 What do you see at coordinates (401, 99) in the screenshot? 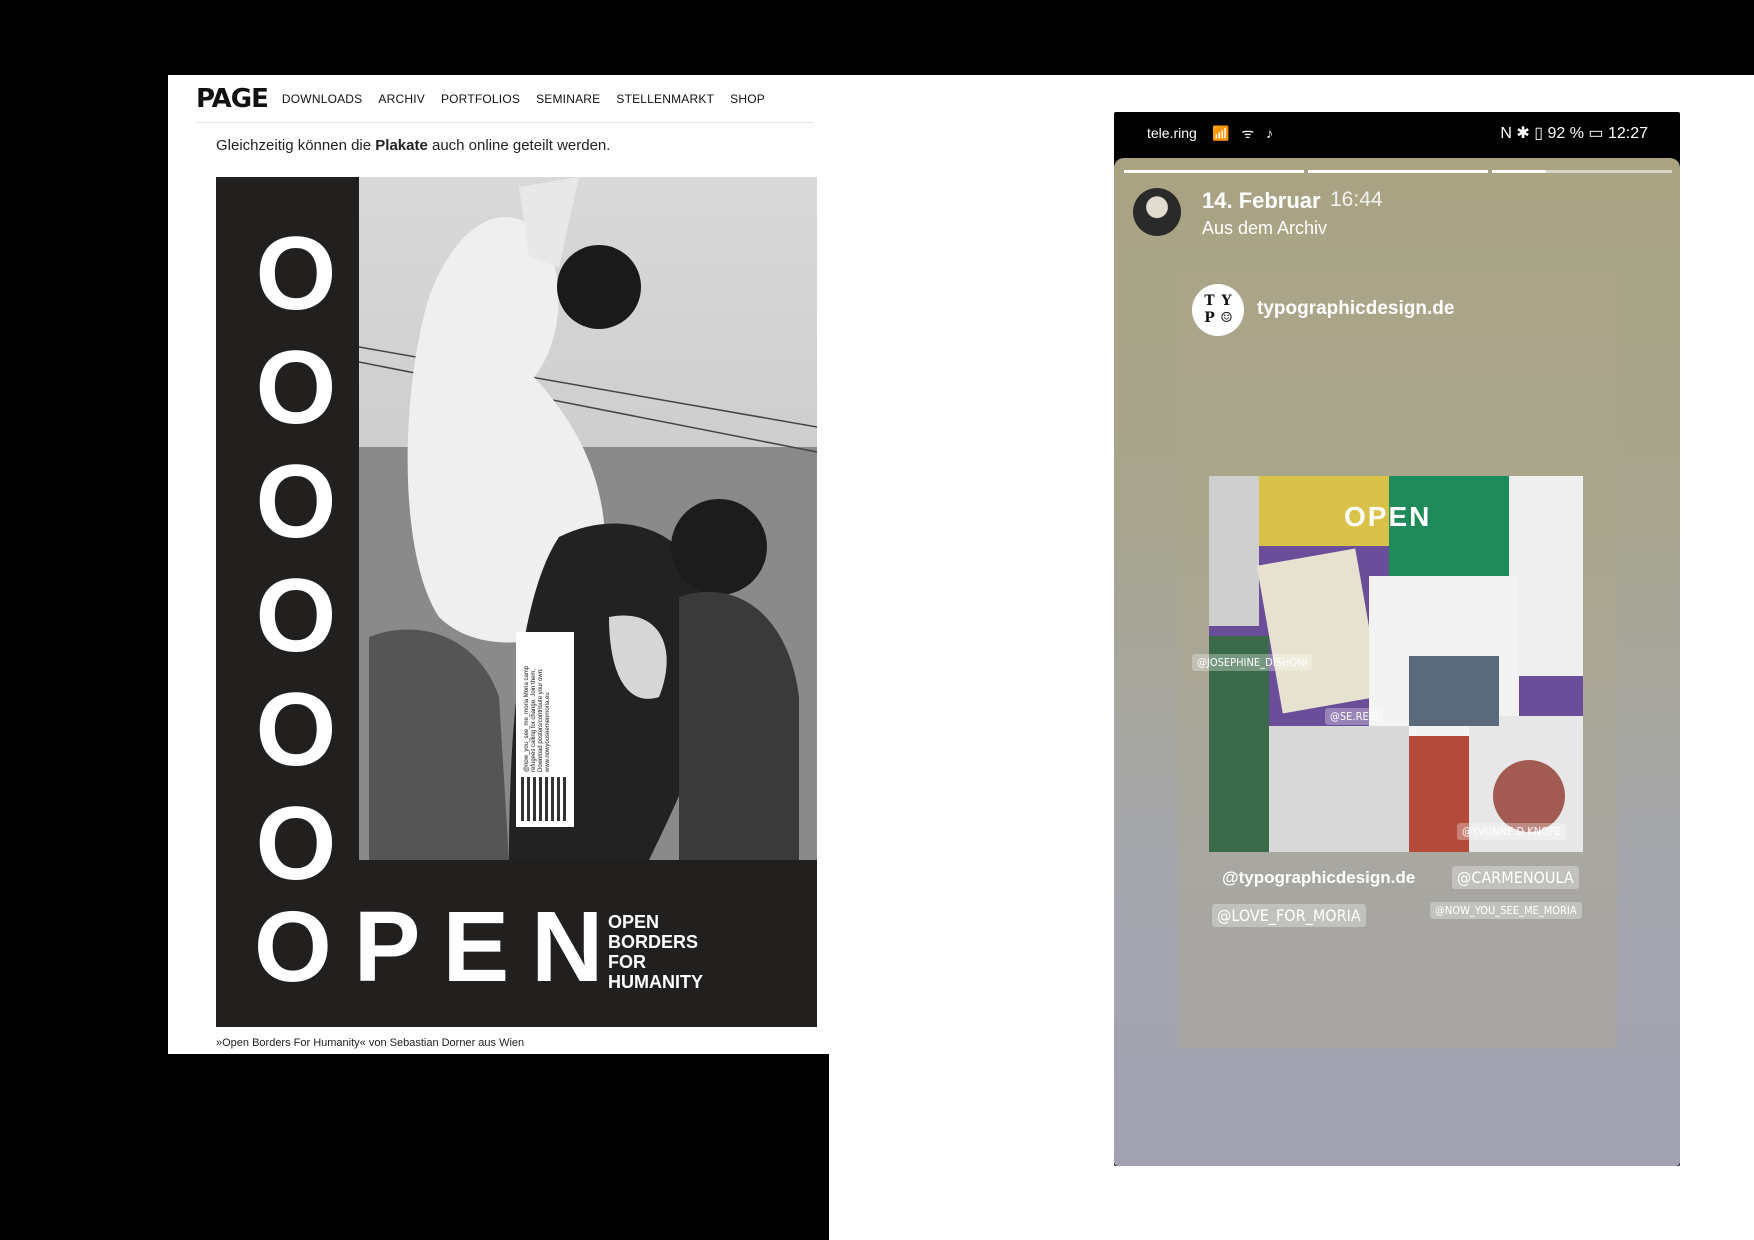
I see `nav-archiv: ARCHIV` at bounding box center [401, 99].